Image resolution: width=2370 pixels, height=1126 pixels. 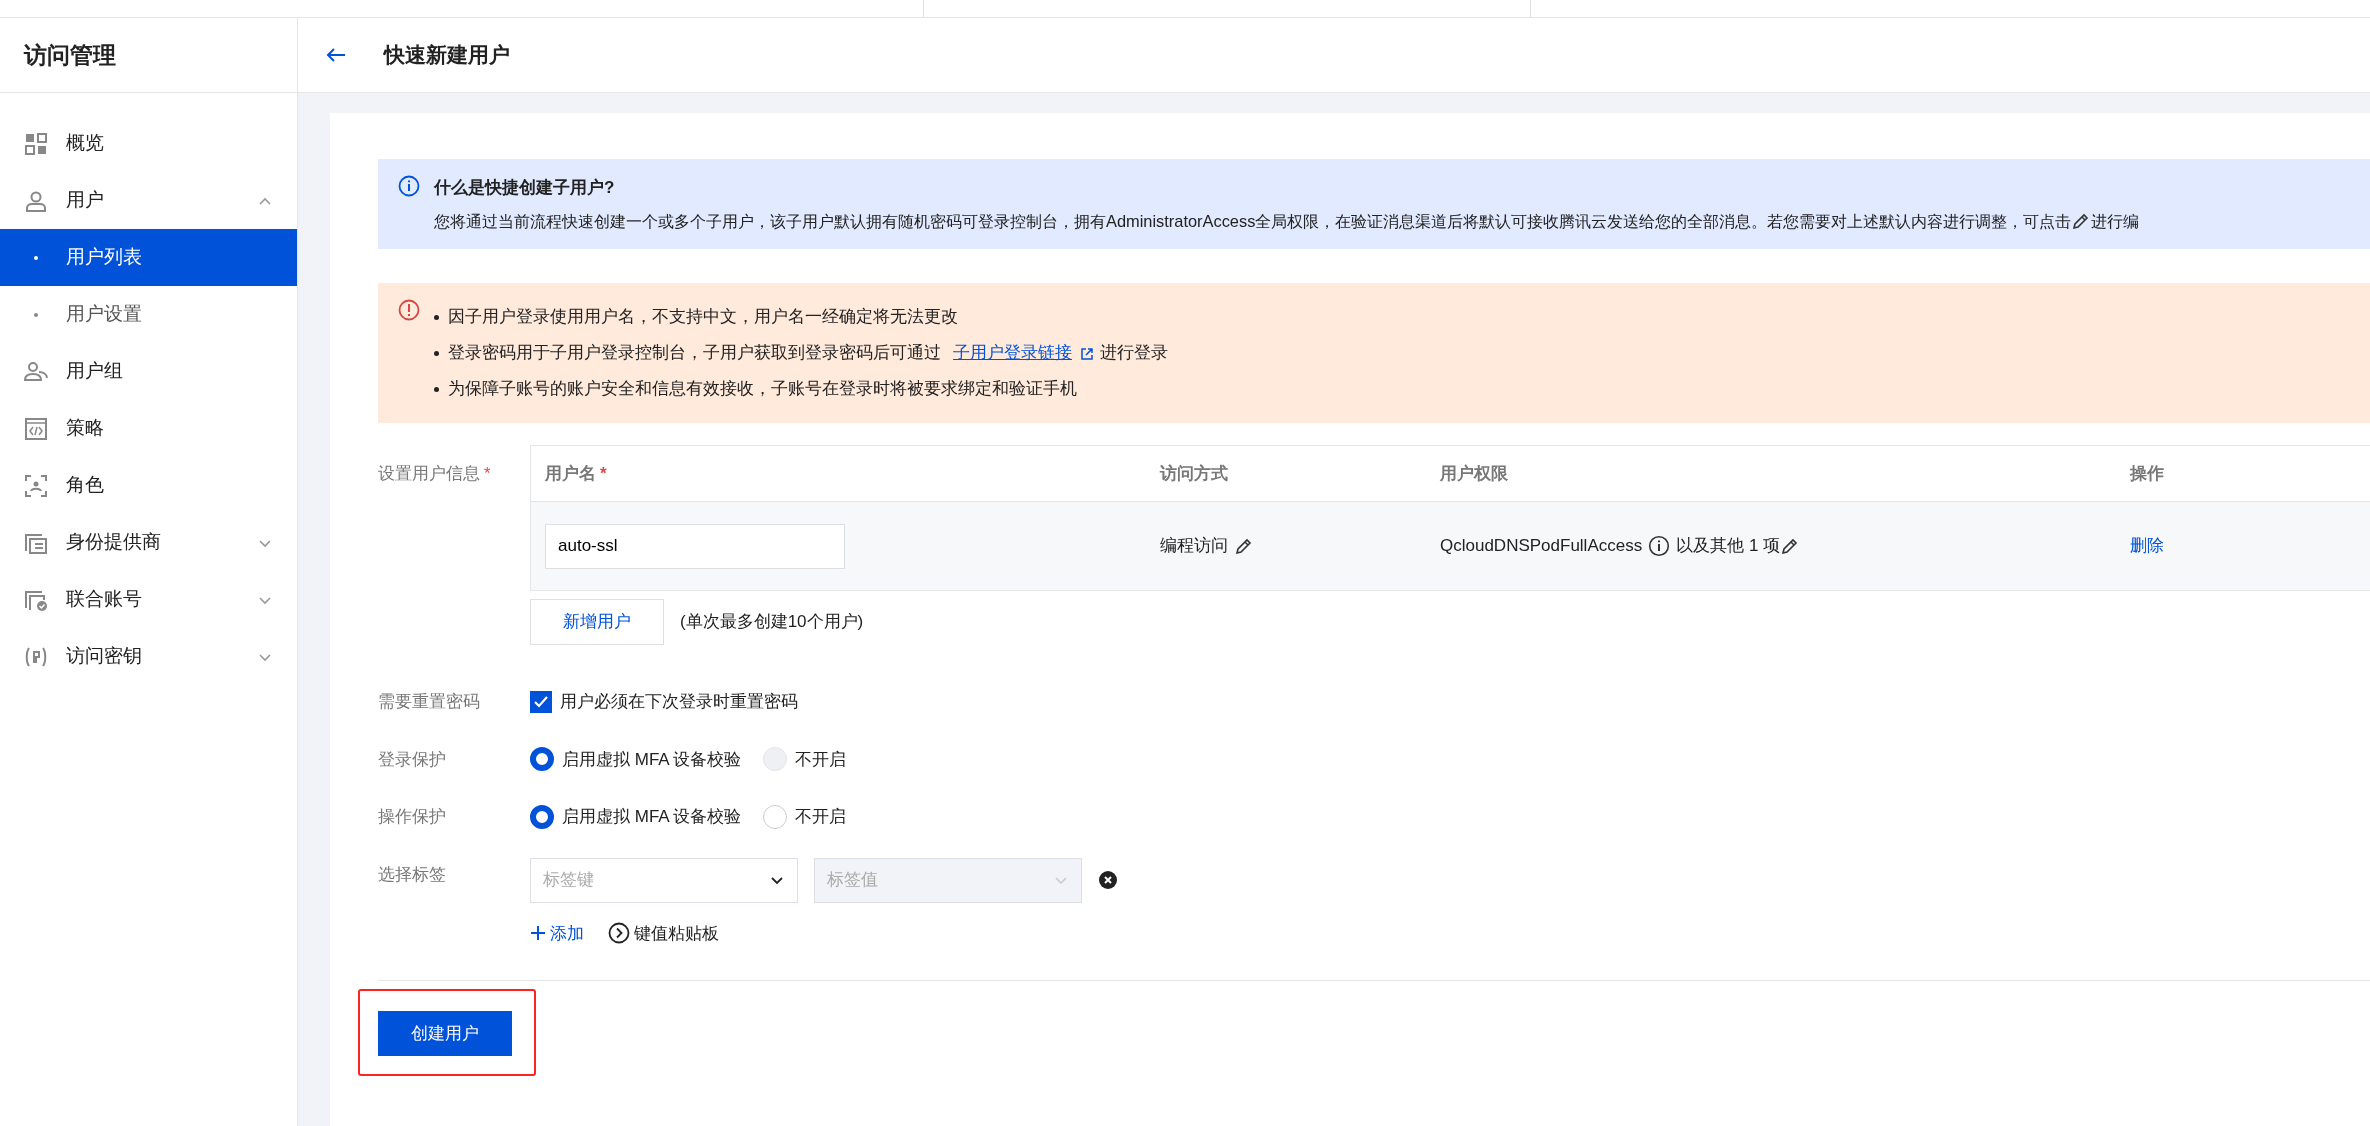 I want to click on sidebar-title: 访问管理, so click(x=148, y=55).